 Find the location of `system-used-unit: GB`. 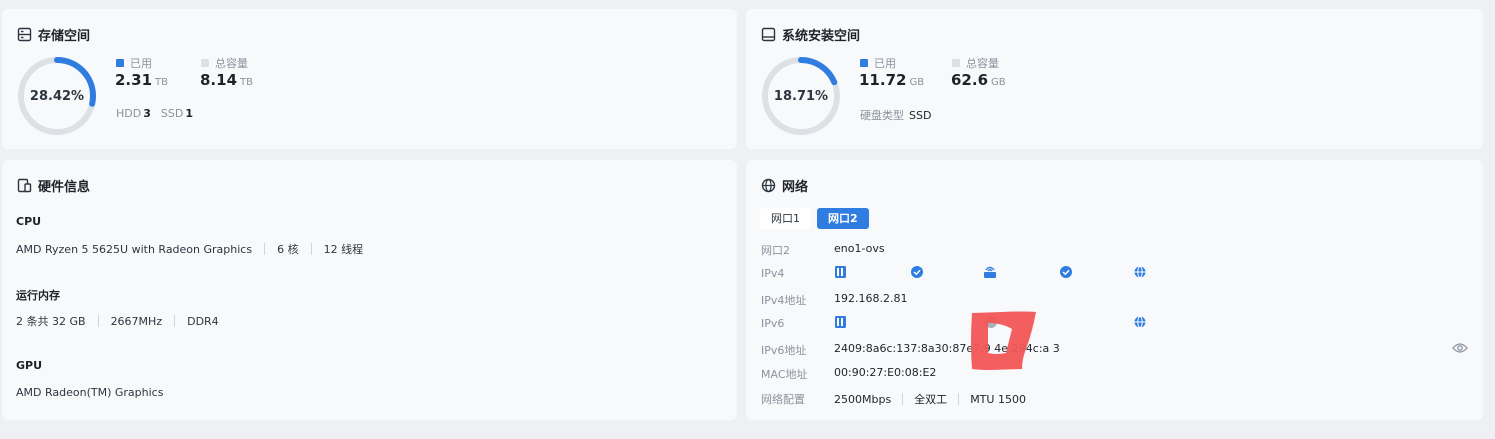

system-used-unit: GB is located at coordinates (917, 82).